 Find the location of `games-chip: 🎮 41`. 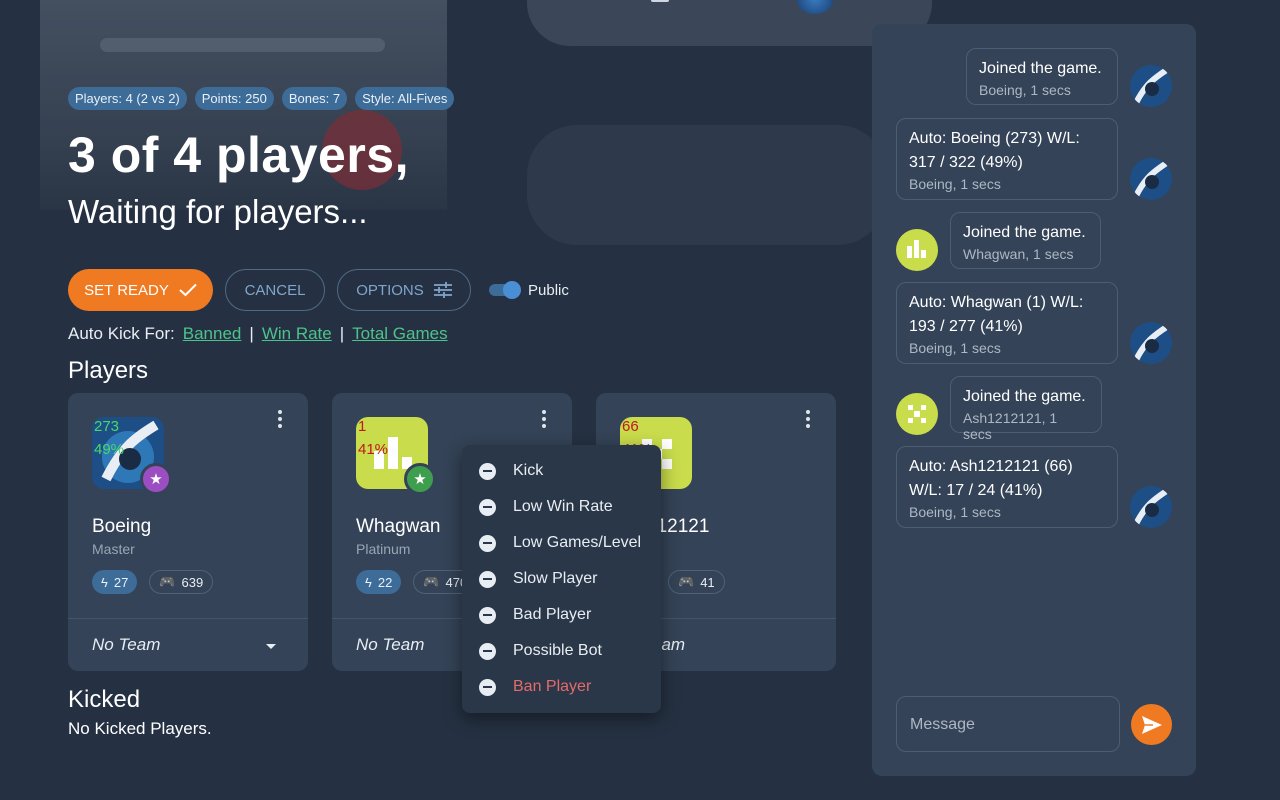

games-chip: 🎮 41 is located at coordinates (696, 582).